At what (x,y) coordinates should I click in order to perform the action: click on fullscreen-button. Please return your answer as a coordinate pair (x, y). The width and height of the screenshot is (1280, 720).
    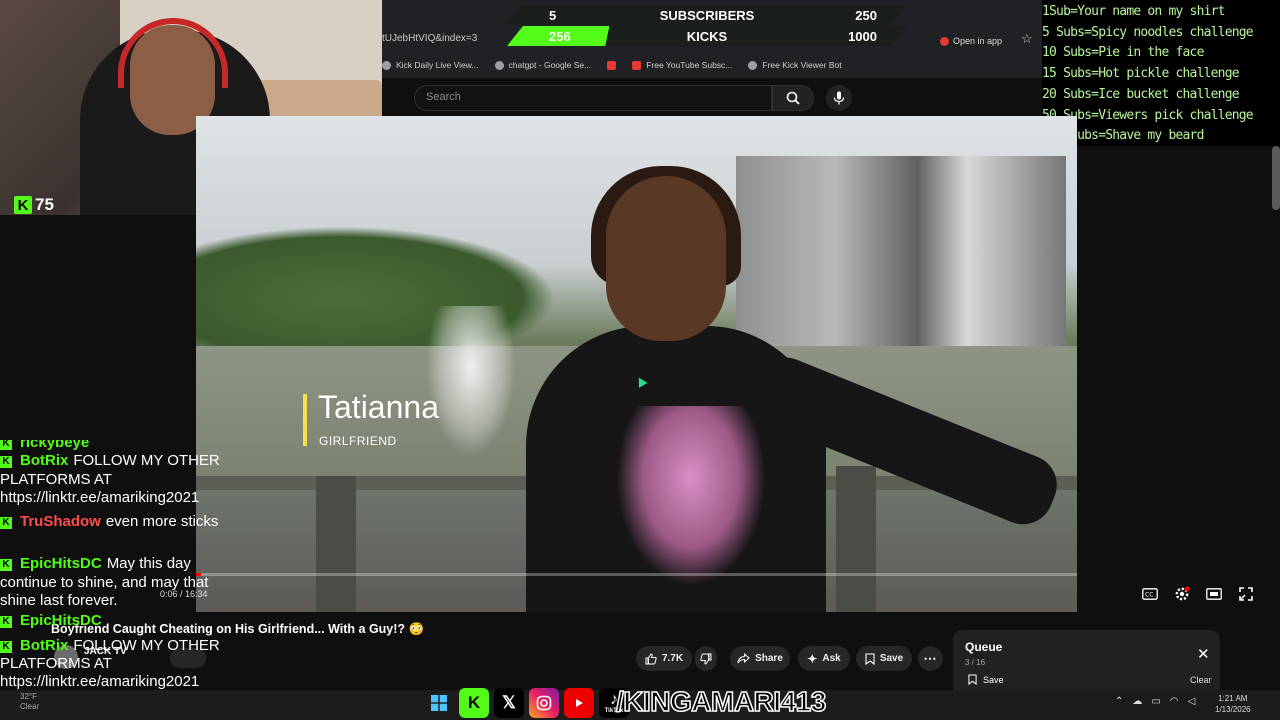
    Looking at the image, I should click on (1246, 594).